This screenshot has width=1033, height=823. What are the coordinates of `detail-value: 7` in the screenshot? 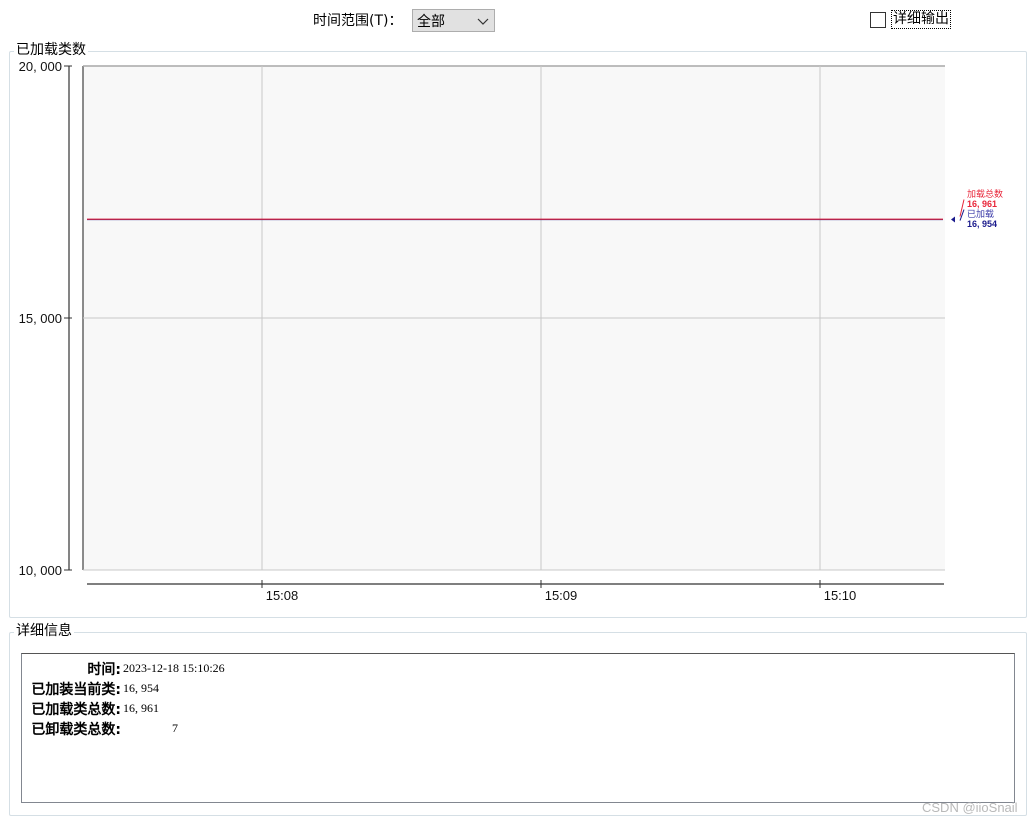 It's located at (175, 728).